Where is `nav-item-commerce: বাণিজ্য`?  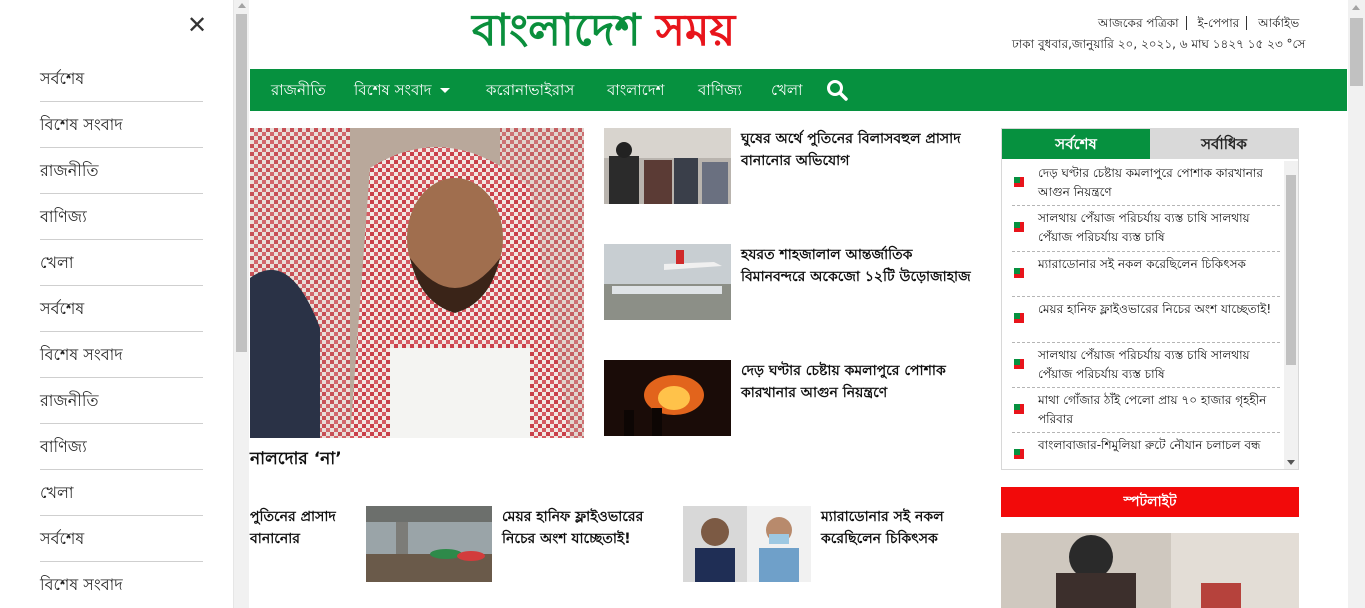
nav-item-commerce: বাণিজ্য is located at coordinates (720, 90).